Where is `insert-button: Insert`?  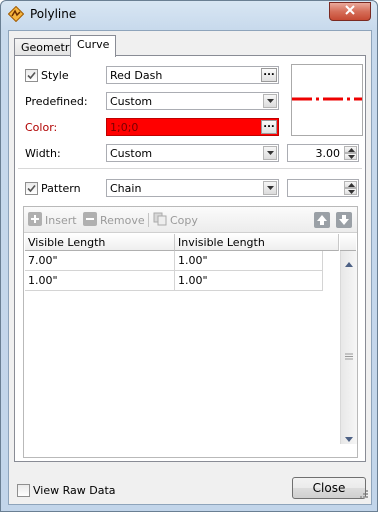
insert-button: Insert is located at coordinates (52, 220).